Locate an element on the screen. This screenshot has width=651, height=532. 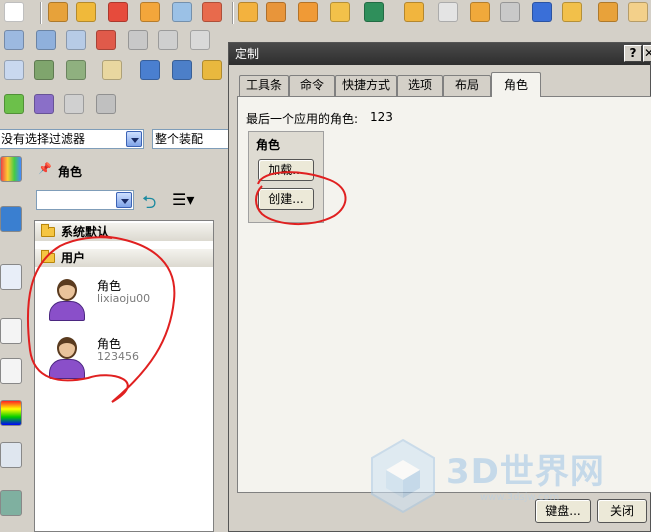
pattern-icon is located at coordinates (276, 12).